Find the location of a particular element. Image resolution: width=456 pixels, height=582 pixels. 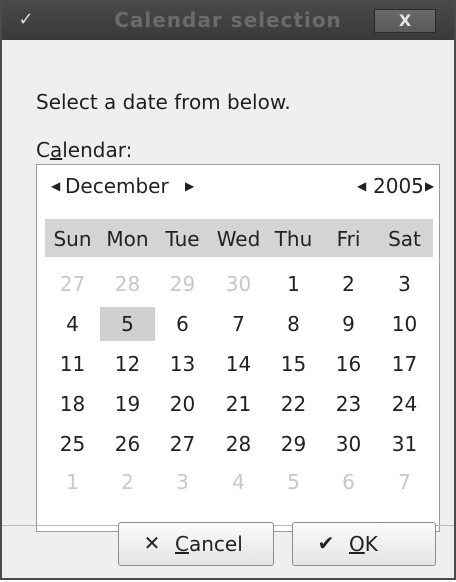

calendar-header: ◀ December ▶ ◀ 2005 ▶ is located at coordinates (239, 188).